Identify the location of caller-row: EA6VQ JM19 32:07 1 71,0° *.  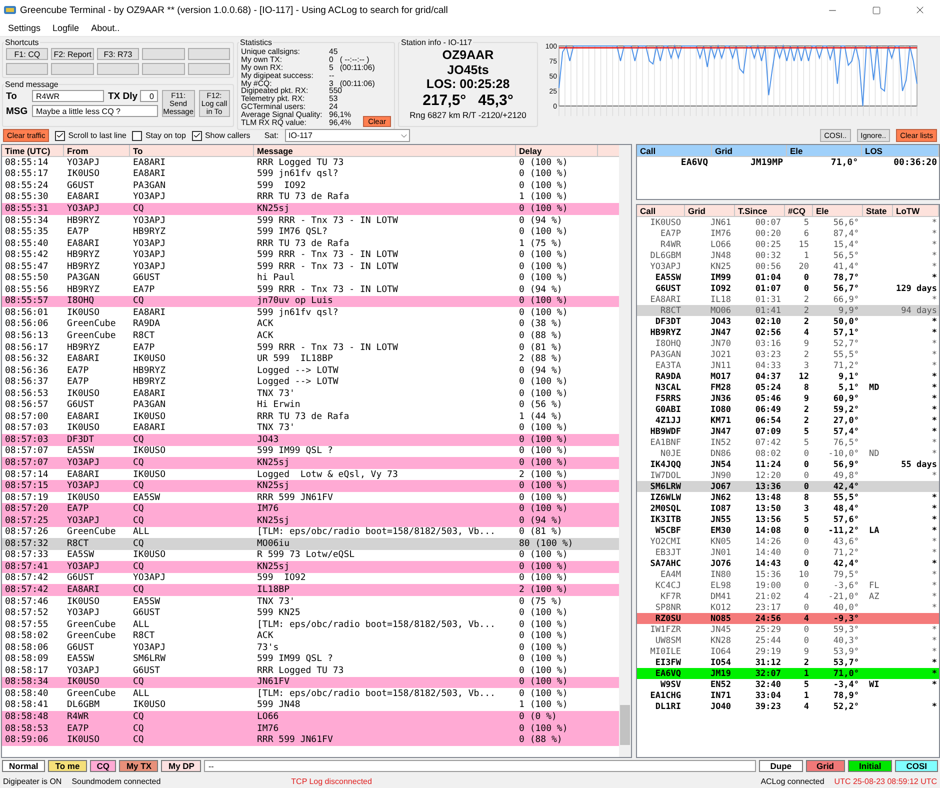
(788, 673).